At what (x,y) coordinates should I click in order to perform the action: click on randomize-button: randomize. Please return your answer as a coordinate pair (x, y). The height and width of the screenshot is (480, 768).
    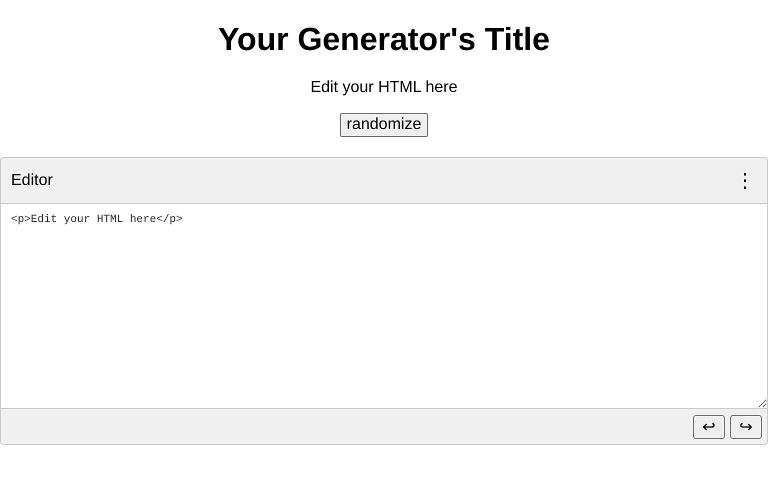
    Looking at the image, I should click on (384, 125).